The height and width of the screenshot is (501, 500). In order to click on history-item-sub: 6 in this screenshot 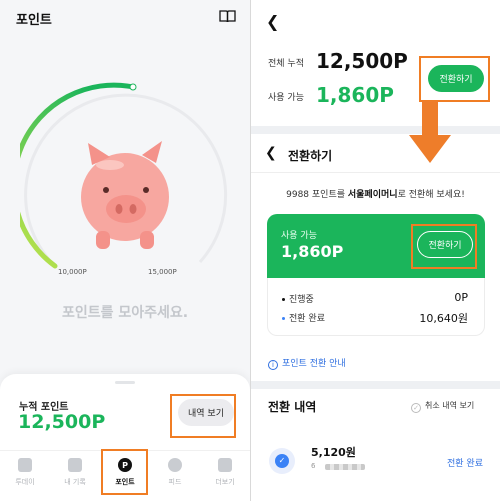, I will do `click(313, 466)`.